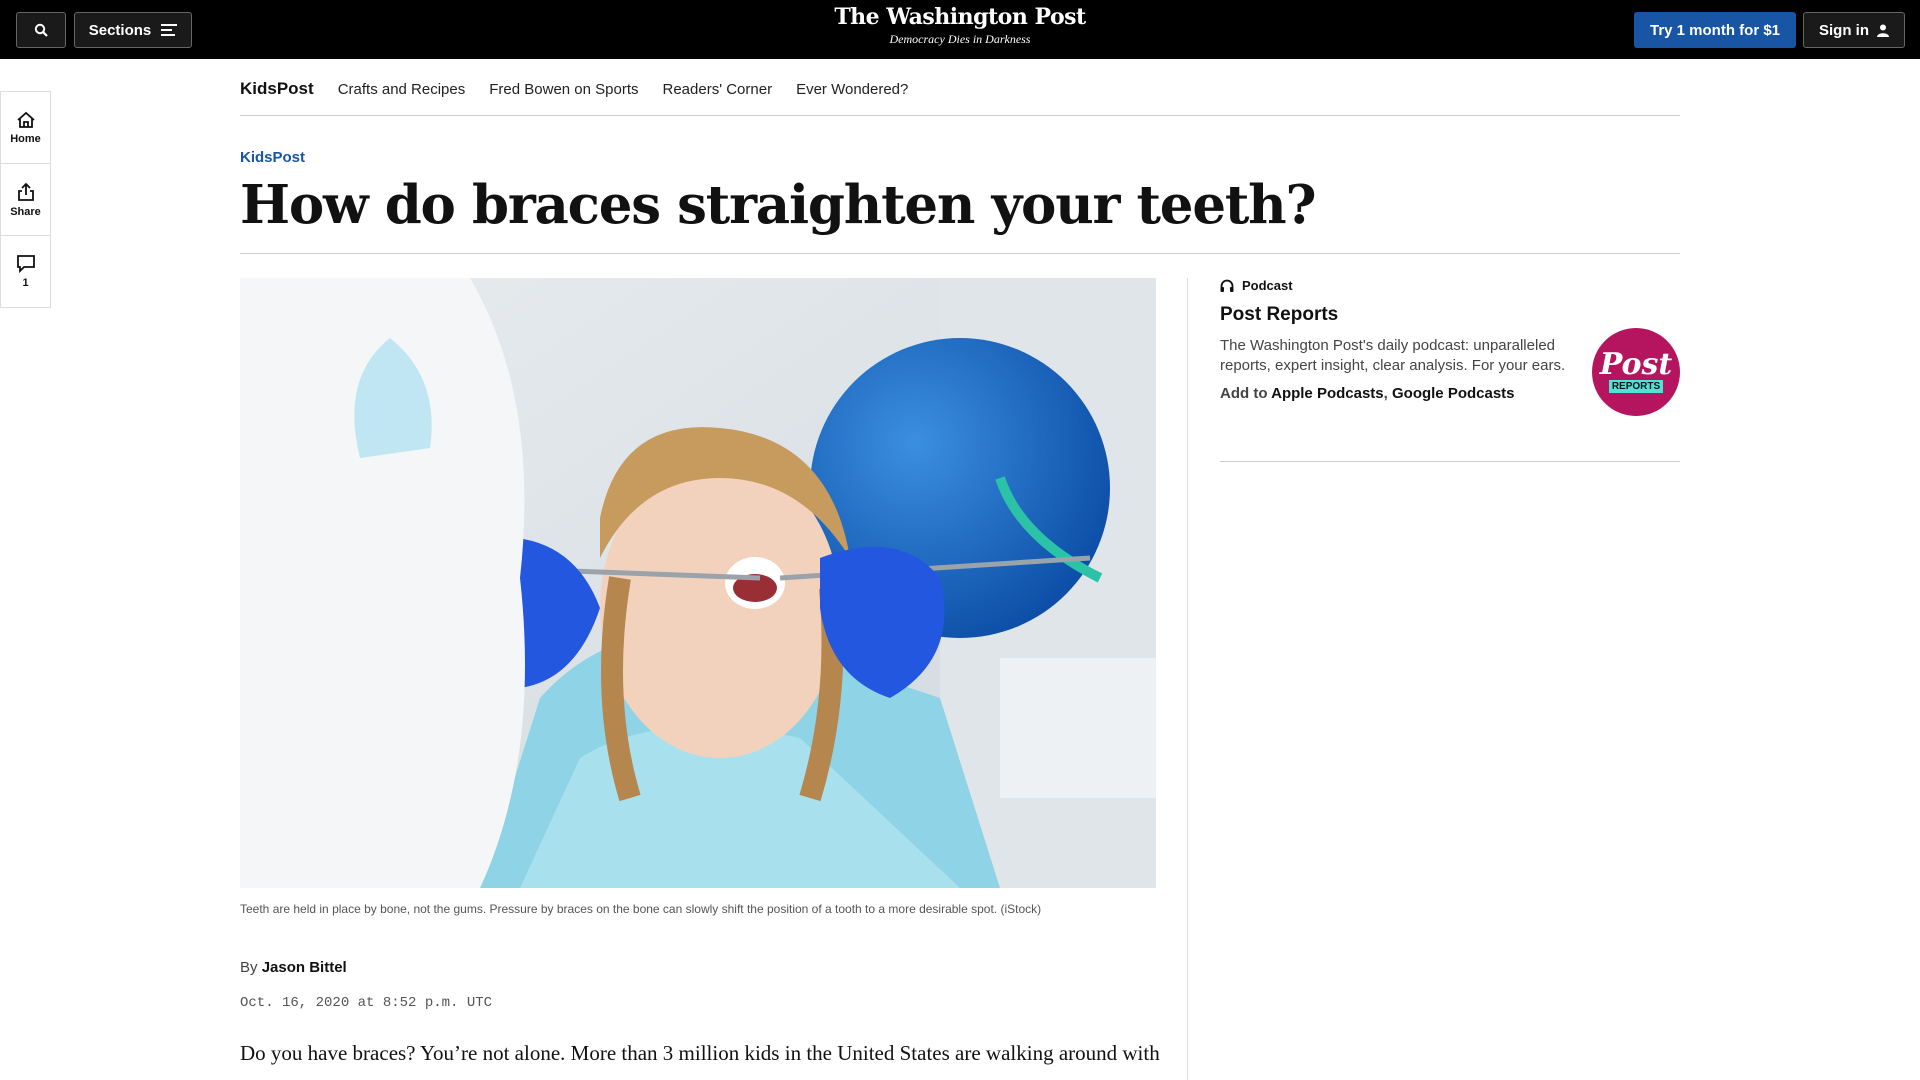 This screenshot has height=1080, width=1920. I want to click on subnav-link-readers-corner: Readers' Corner, so click(718, 88).